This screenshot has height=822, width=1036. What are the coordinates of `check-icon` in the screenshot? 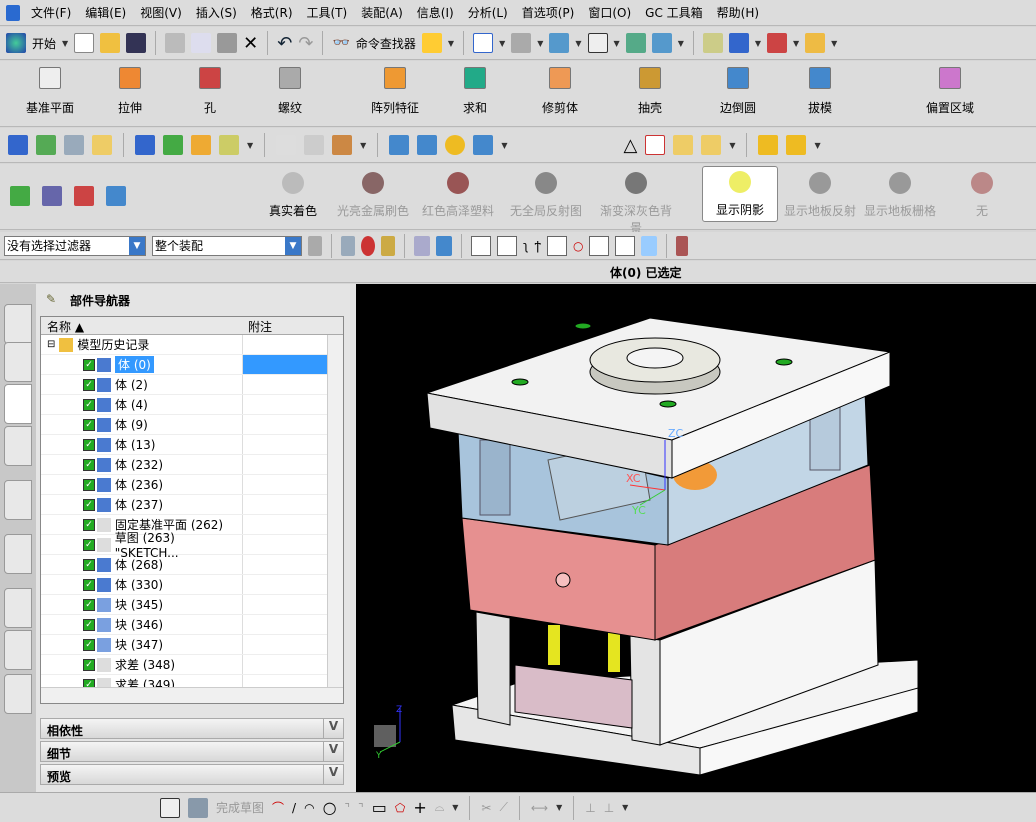 It's located at (20, 196).